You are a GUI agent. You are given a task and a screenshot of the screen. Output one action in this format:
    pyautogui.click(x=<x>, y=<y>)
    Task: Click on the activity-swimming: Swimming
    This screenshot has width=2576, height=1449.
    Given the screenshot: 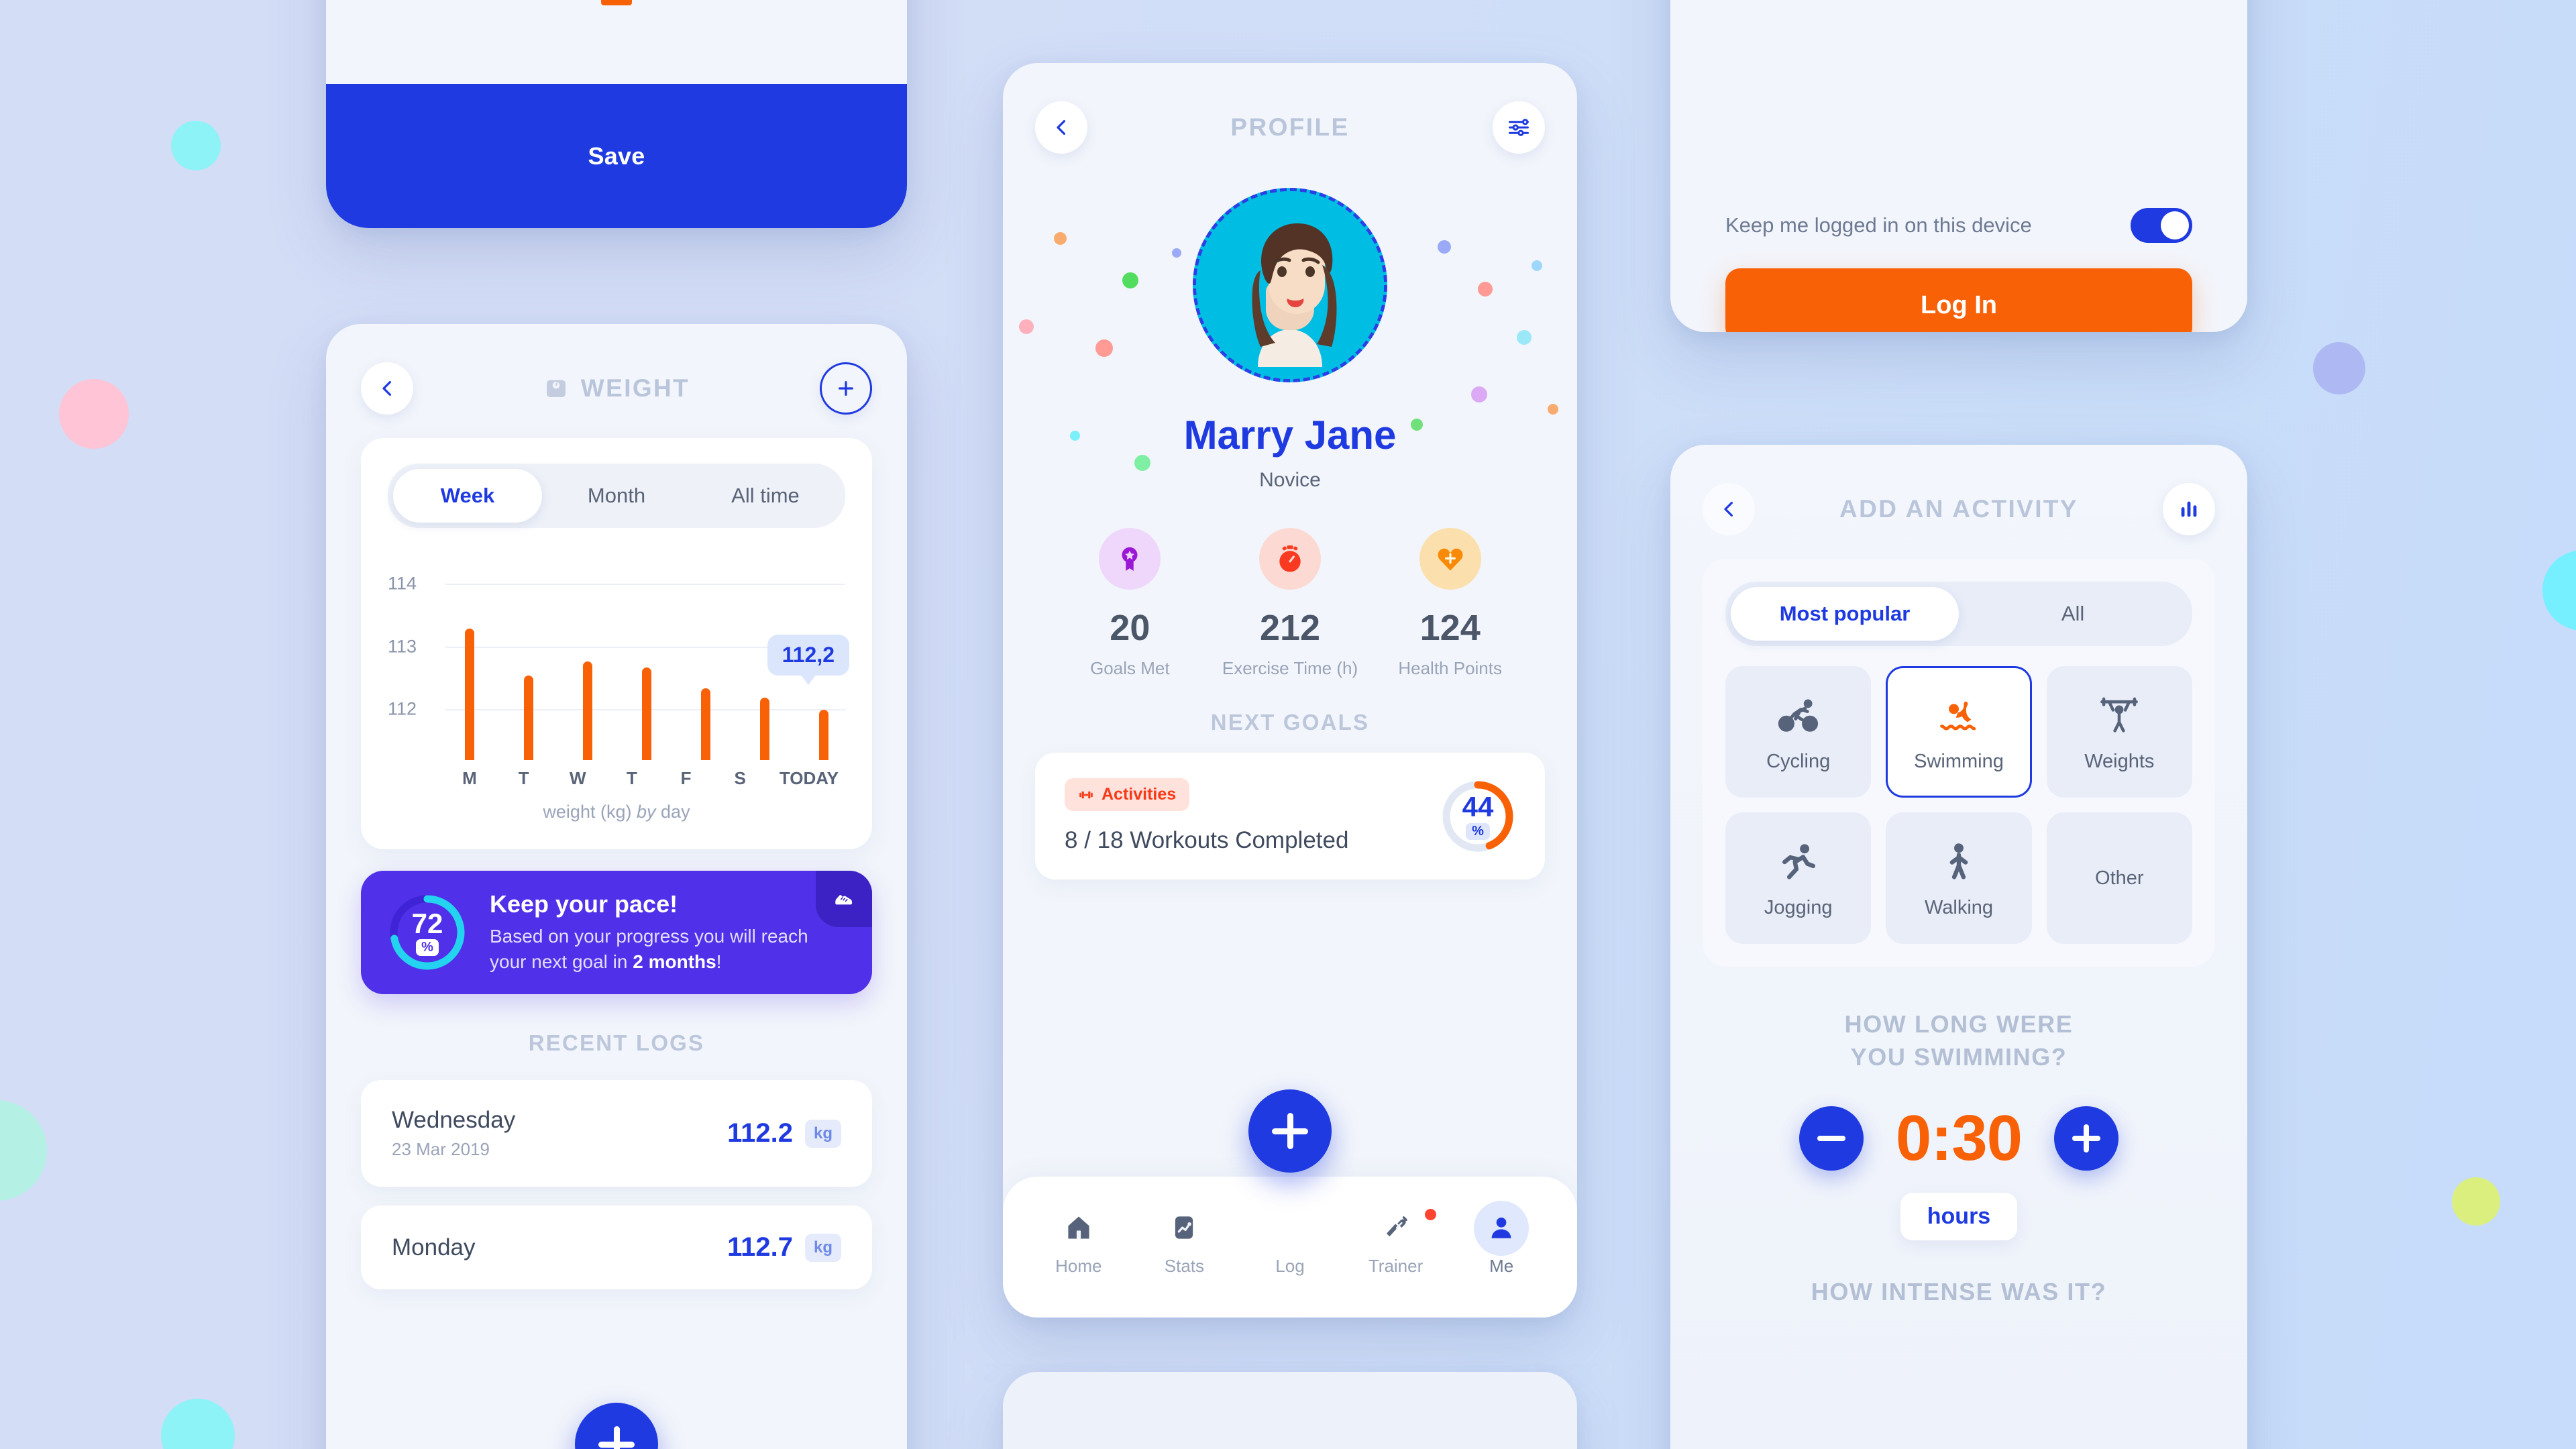 What is the action you would take?
    pyautogui.click(x=1959, y=732)
    